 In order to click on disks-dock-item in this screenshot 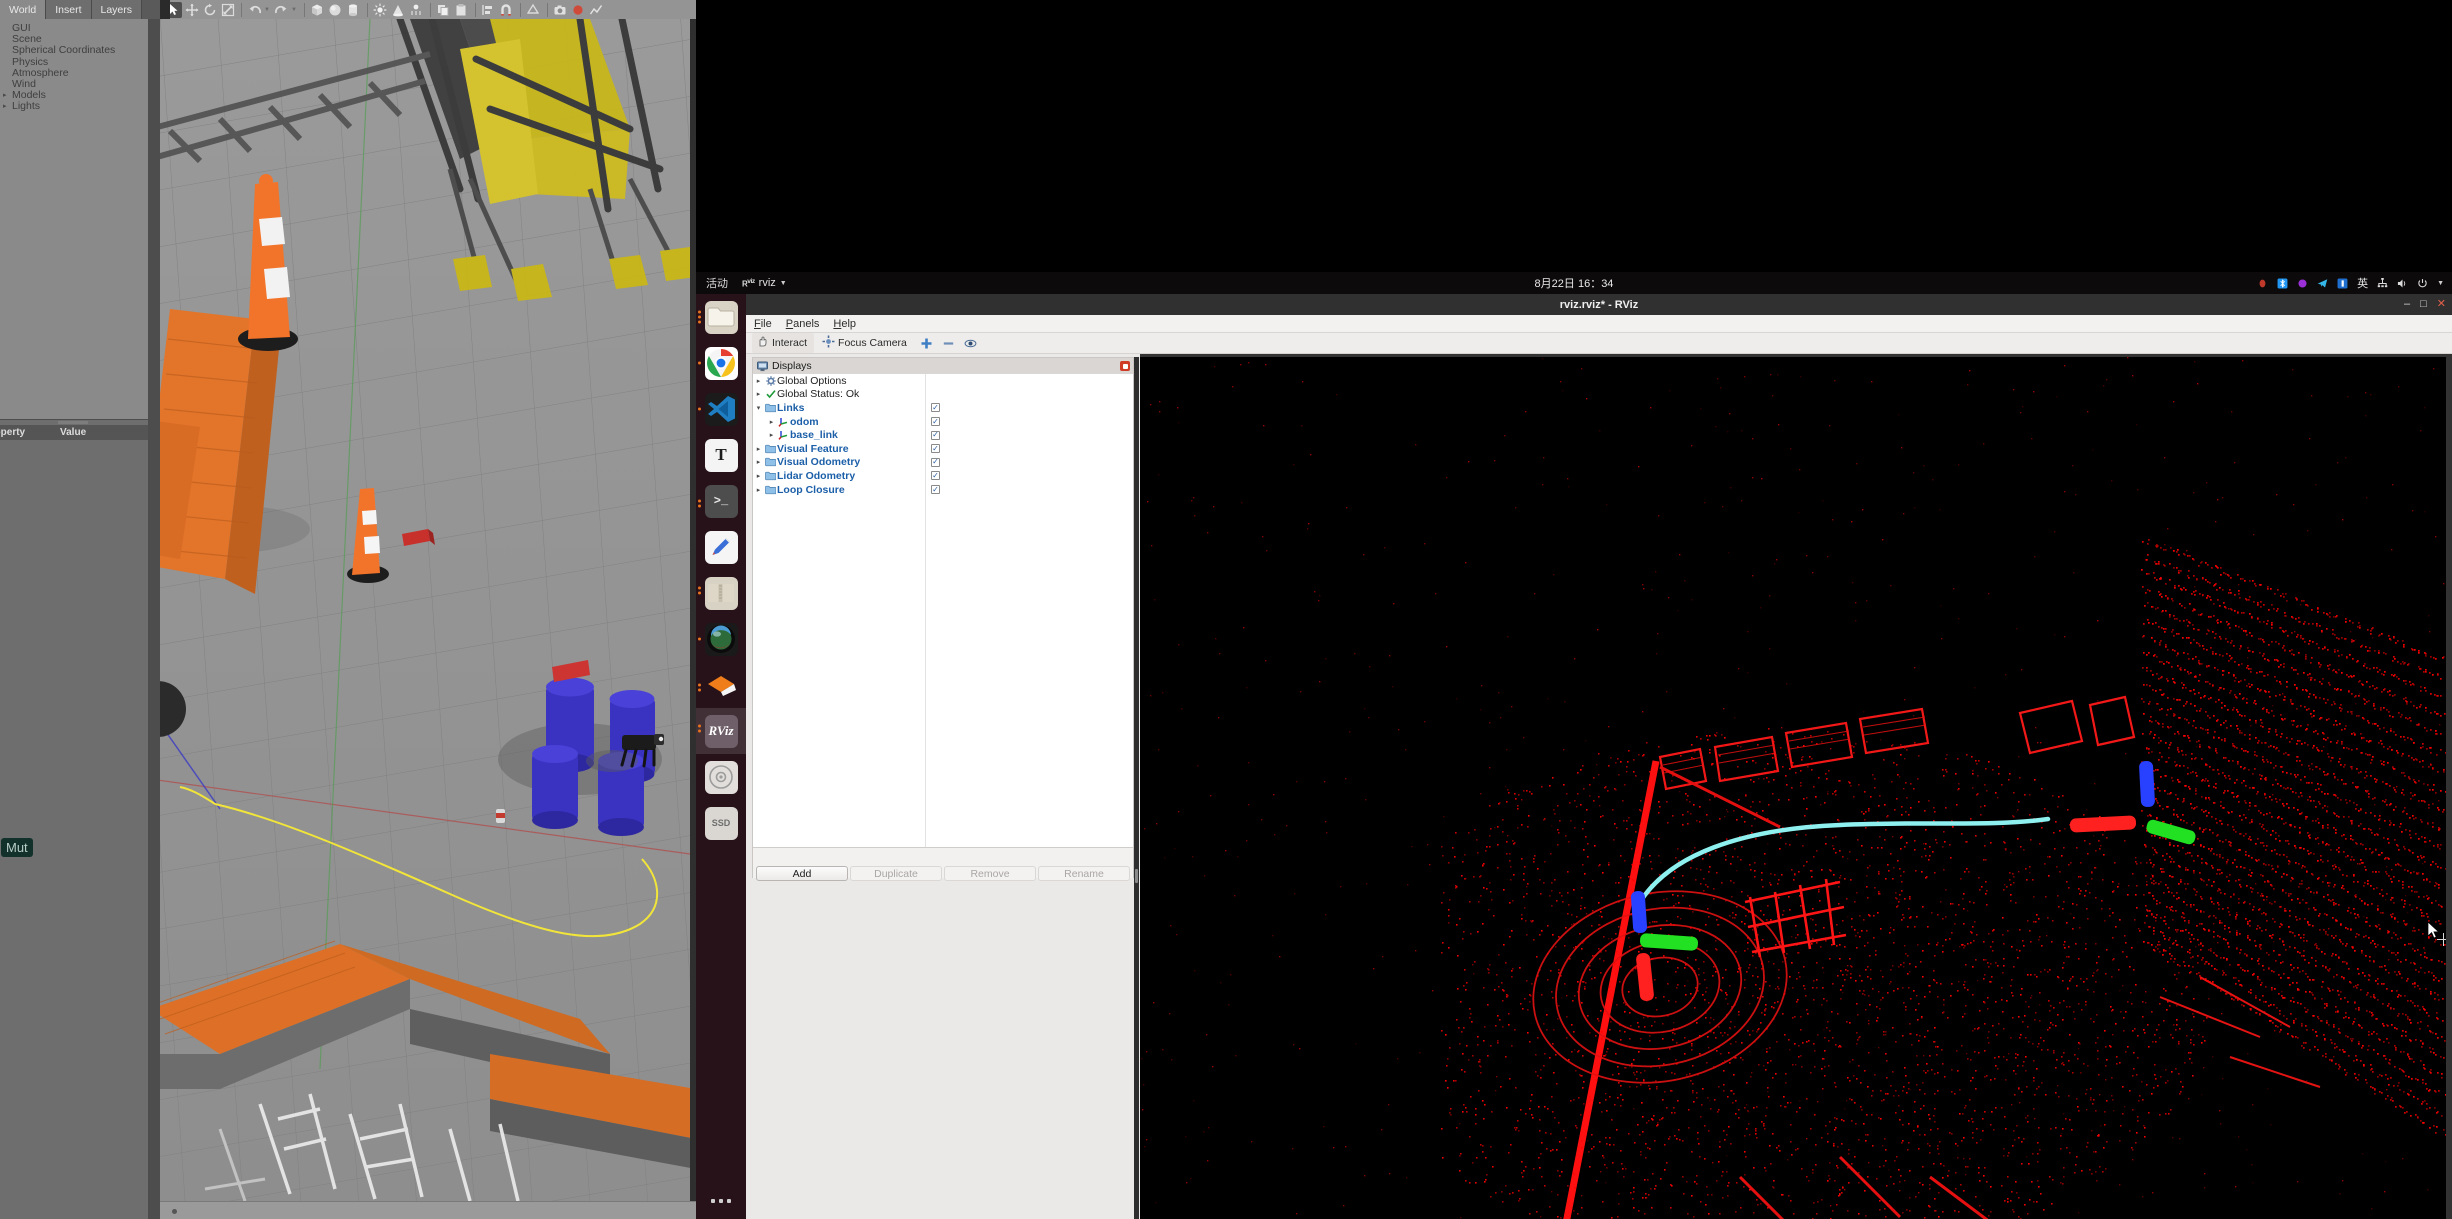, I will do `click(721, 777)`.